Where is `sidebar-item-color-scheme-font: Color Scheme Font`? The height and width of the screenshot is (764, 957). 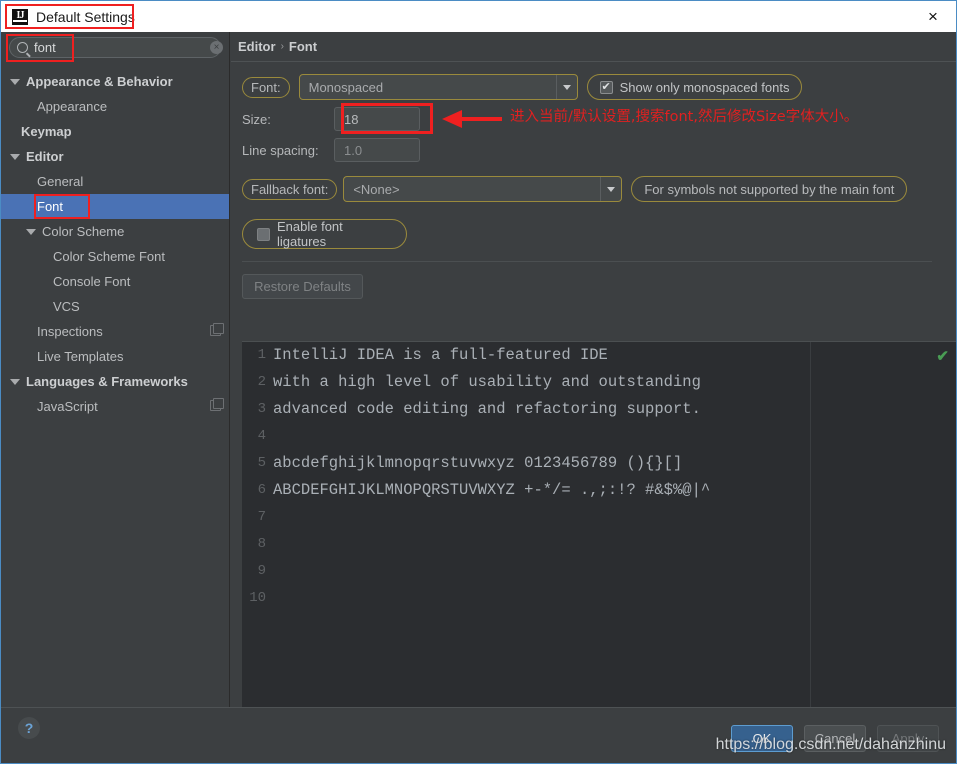 sidebar-item-color-scheme-font: Color Scheme Font is located at coordinates (115, 256).